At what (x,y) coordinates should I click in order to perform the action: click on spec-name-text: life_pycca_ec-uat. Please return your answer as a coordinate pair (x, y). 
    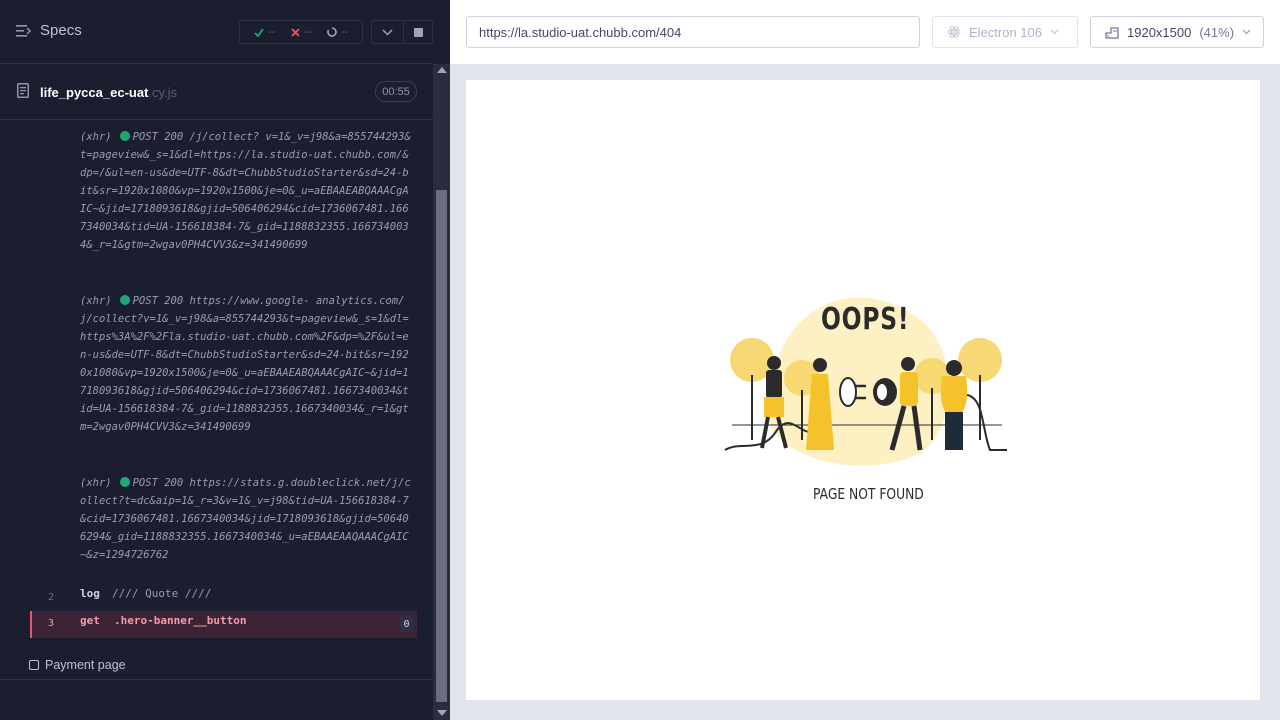
    Looking at the image, I should click on (94, 92).